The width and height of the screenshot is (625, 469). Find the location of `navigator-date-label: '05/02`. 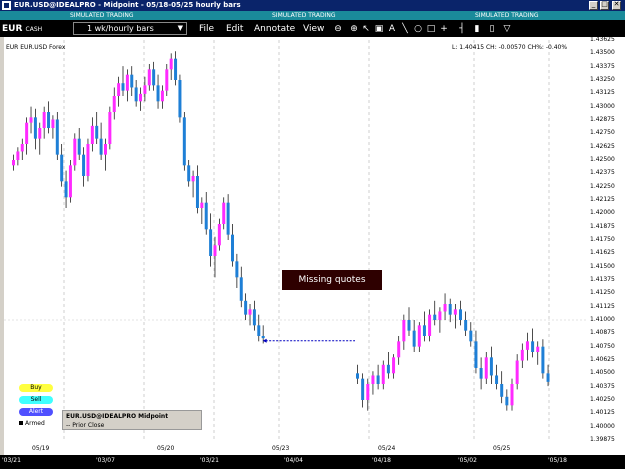

navigator-date-label: '05/02 is located at coordinates (467, 460).